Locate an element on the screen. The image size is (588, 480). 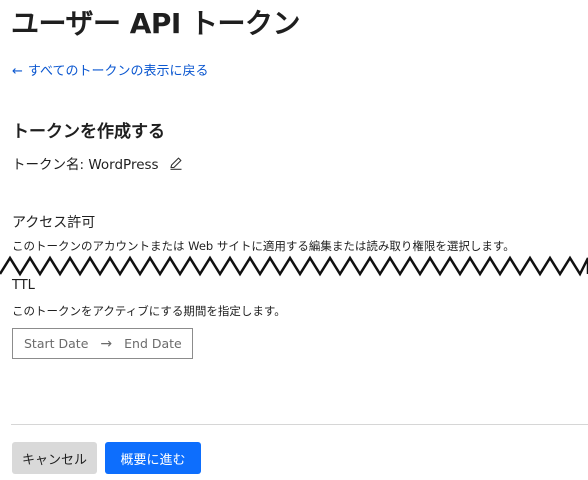
token-name-text: トークン名: WordPress is located at coordinates (85, 165).